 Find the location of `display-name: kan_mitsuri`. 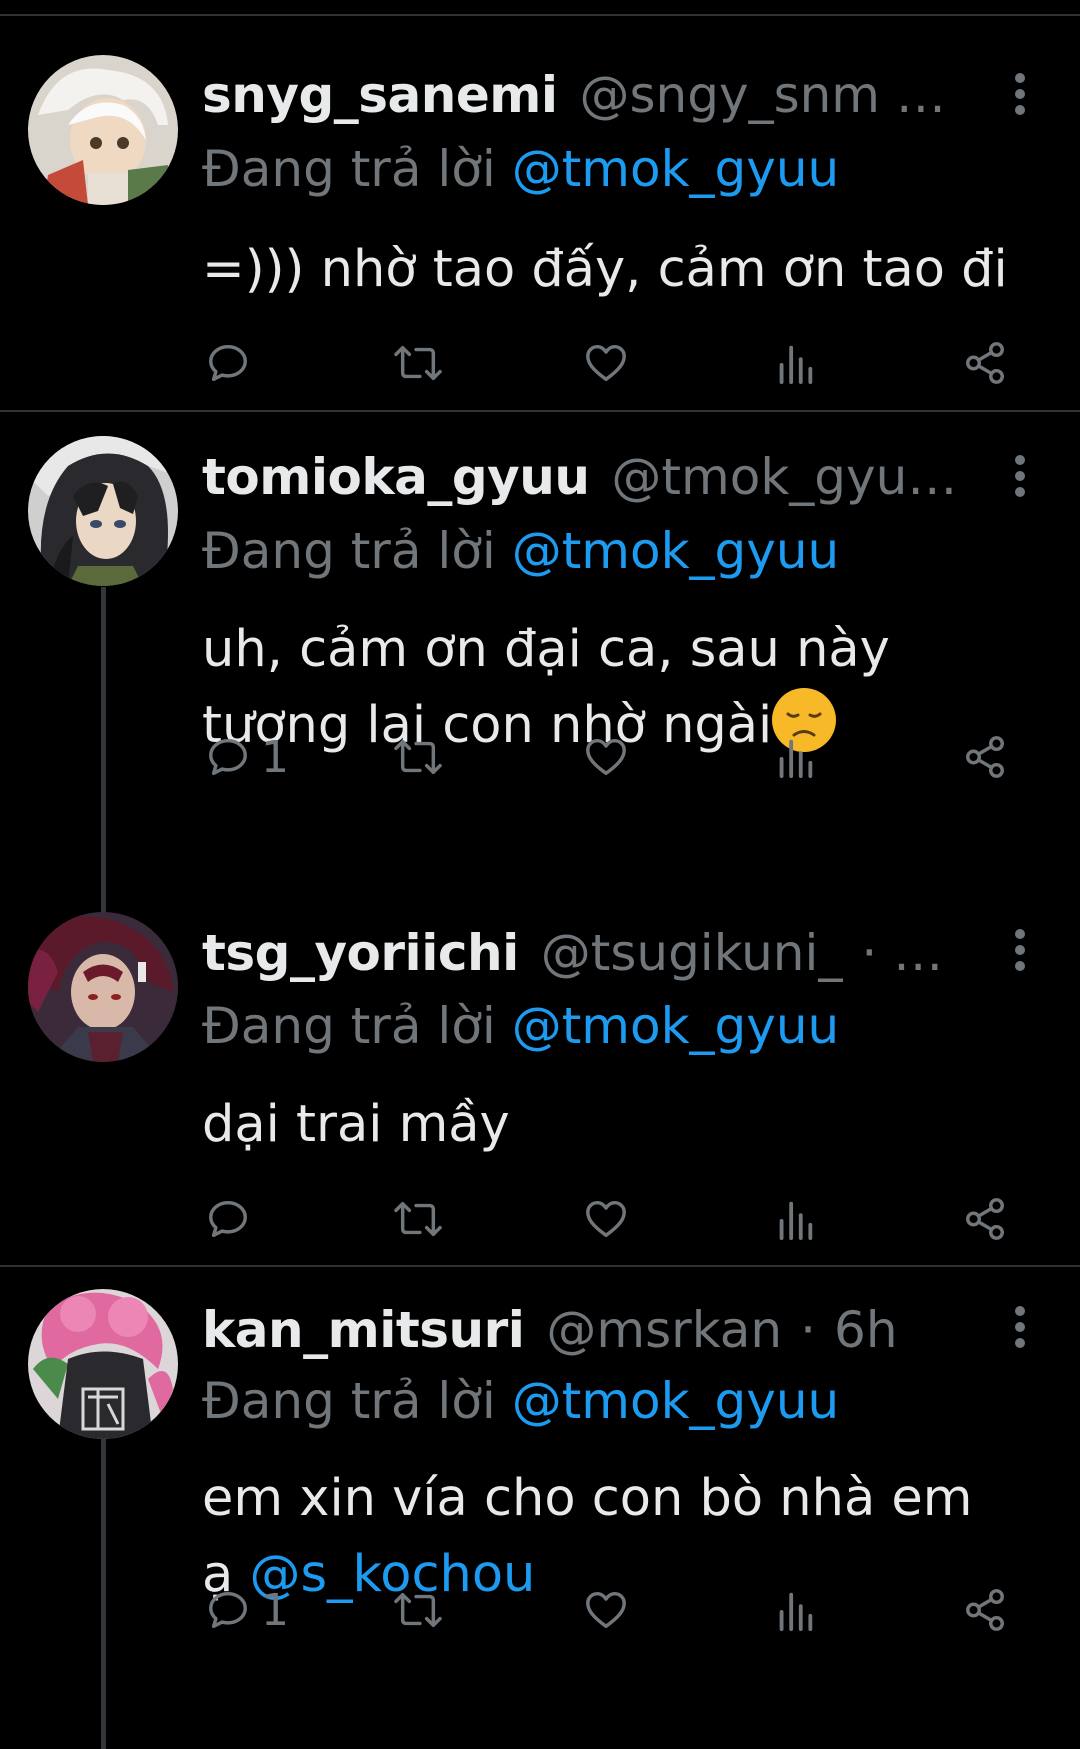

display-name: kan_mitsuri is located at coordinates (363, 1330).